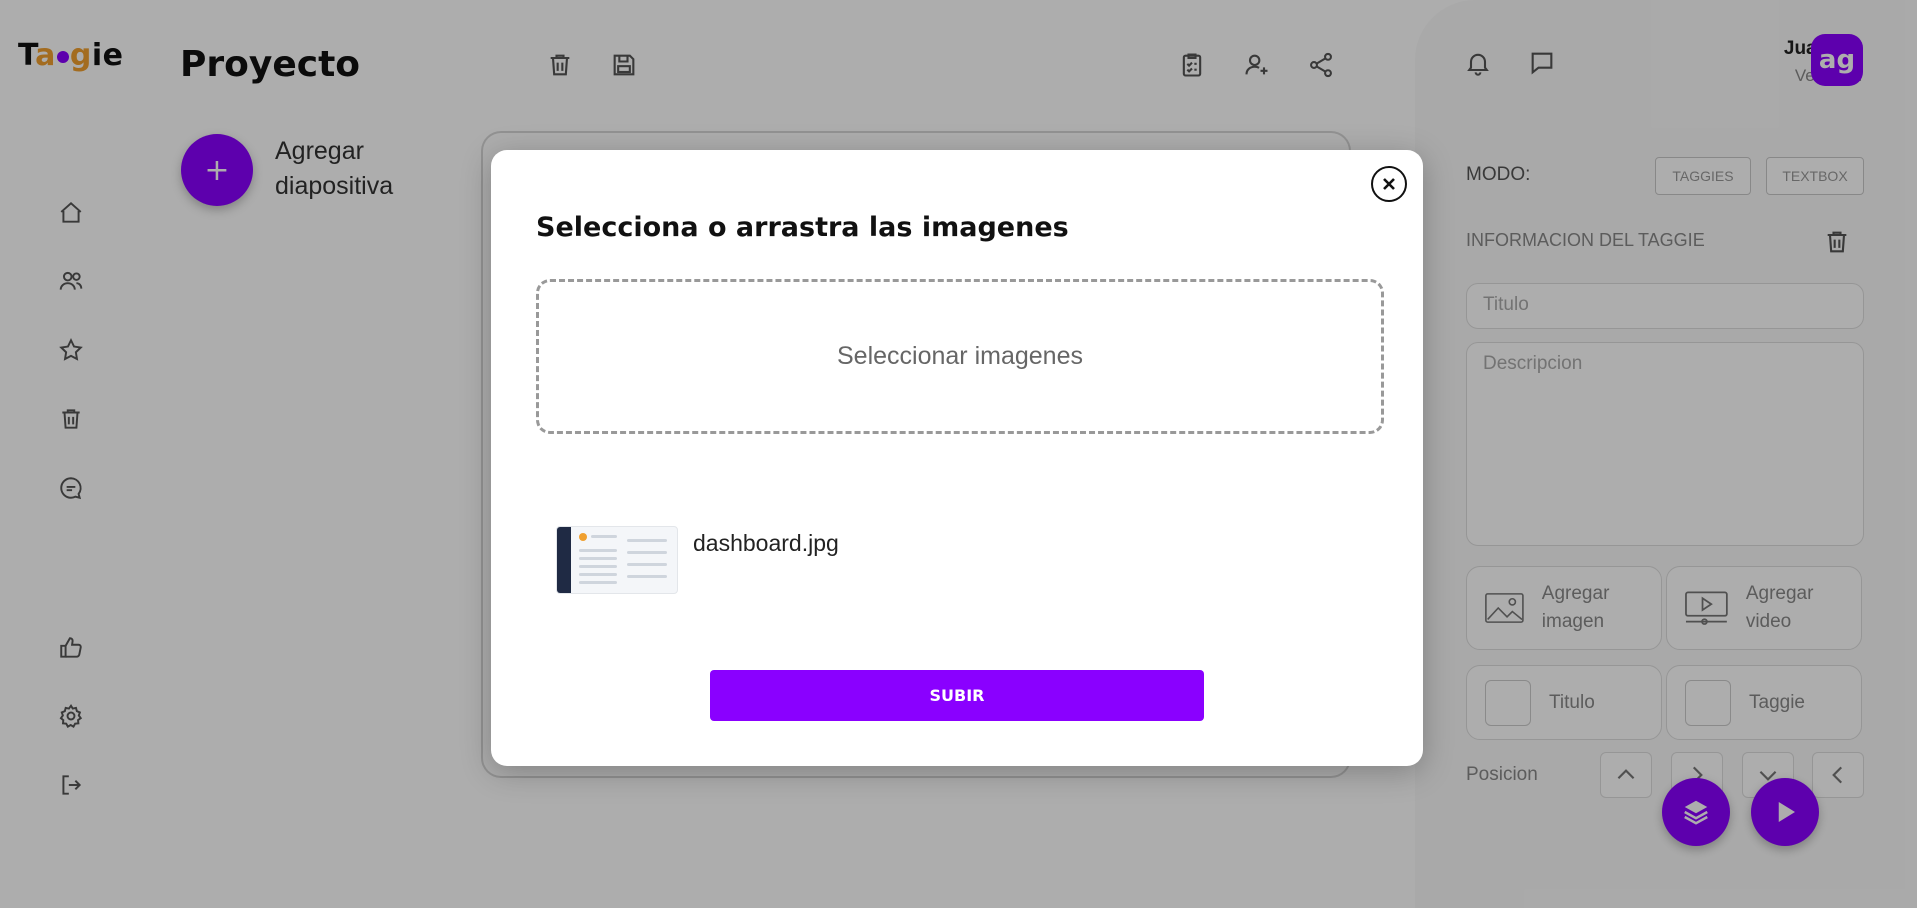 Image resolution: width=1917 pixels, height=908 pixels. I want to click on file-name: dashboard.jpg, so click(766, 543).